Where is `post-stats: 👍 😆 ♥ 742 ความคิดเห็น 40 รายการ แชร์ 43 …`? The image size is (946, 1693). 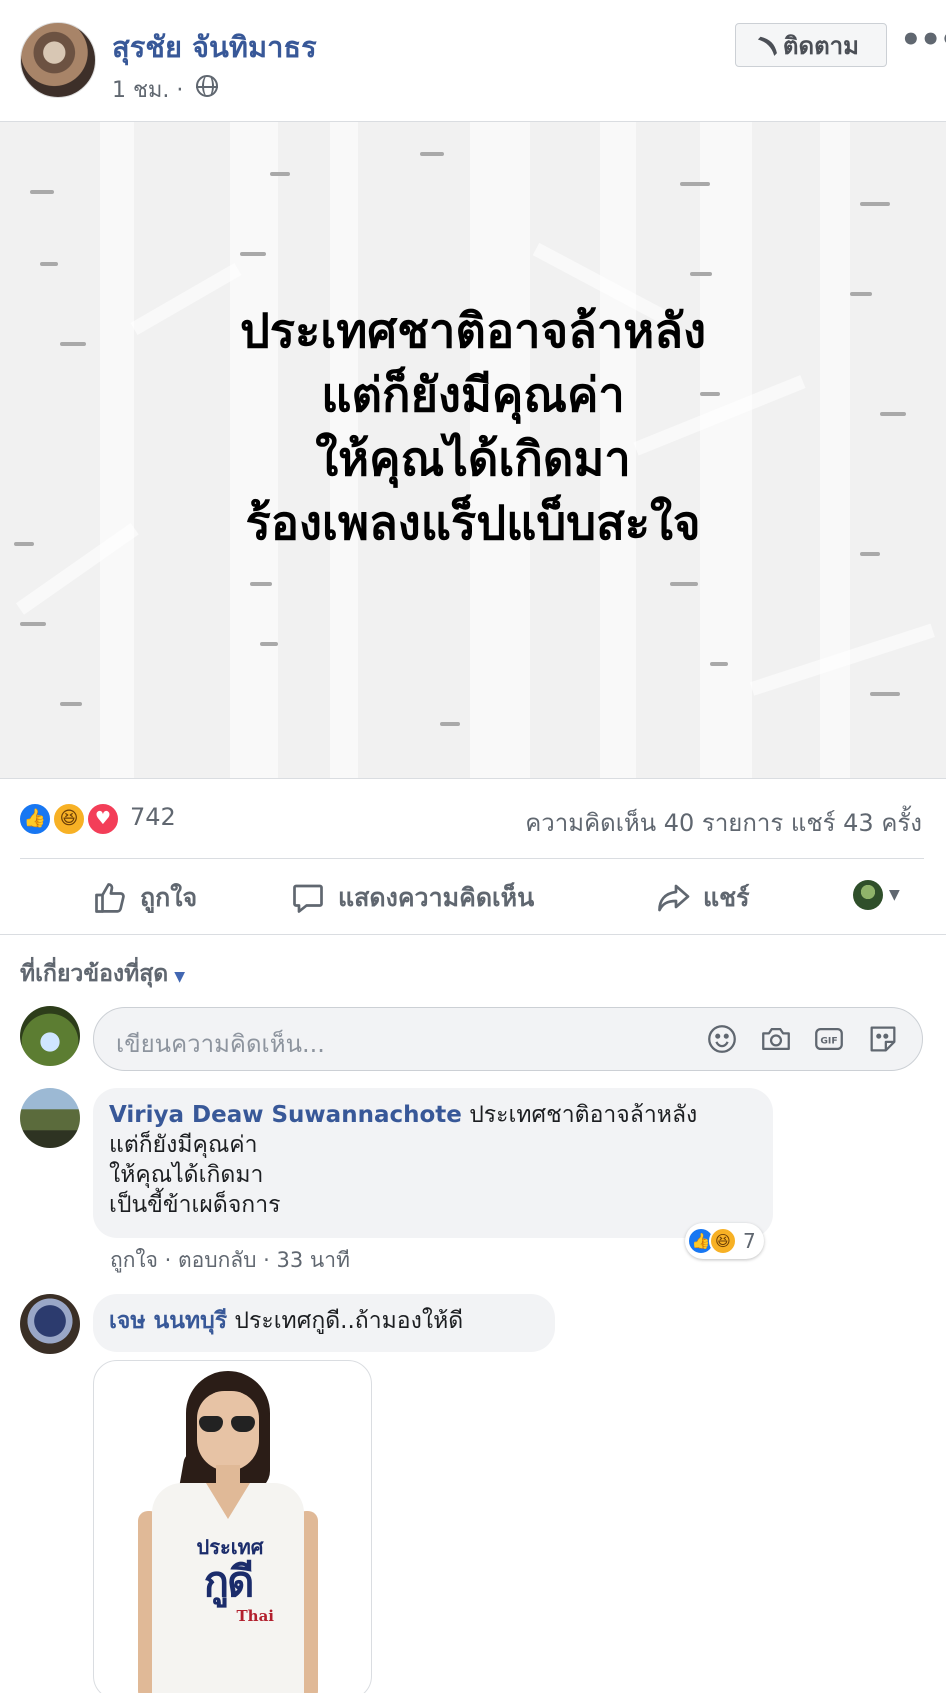 post-stats: 👍 😆 ♥ 742 ความคิดเห็น 40 รายการ แชร์ 43 … is located at coordinates (473, 819).